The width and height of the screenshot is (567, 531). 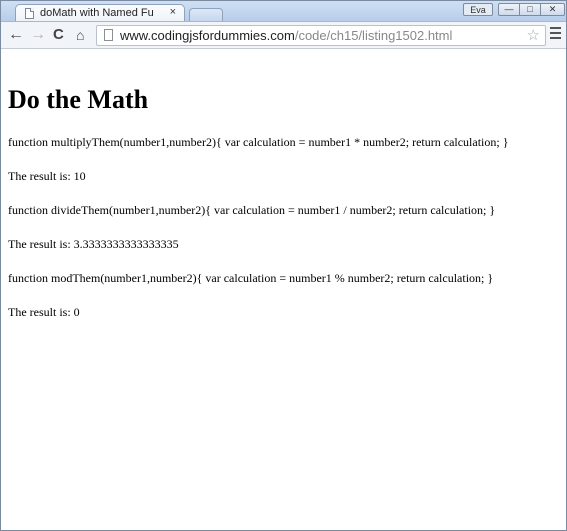 I want to click on minimize-button: —, so click(x=509, y=9).